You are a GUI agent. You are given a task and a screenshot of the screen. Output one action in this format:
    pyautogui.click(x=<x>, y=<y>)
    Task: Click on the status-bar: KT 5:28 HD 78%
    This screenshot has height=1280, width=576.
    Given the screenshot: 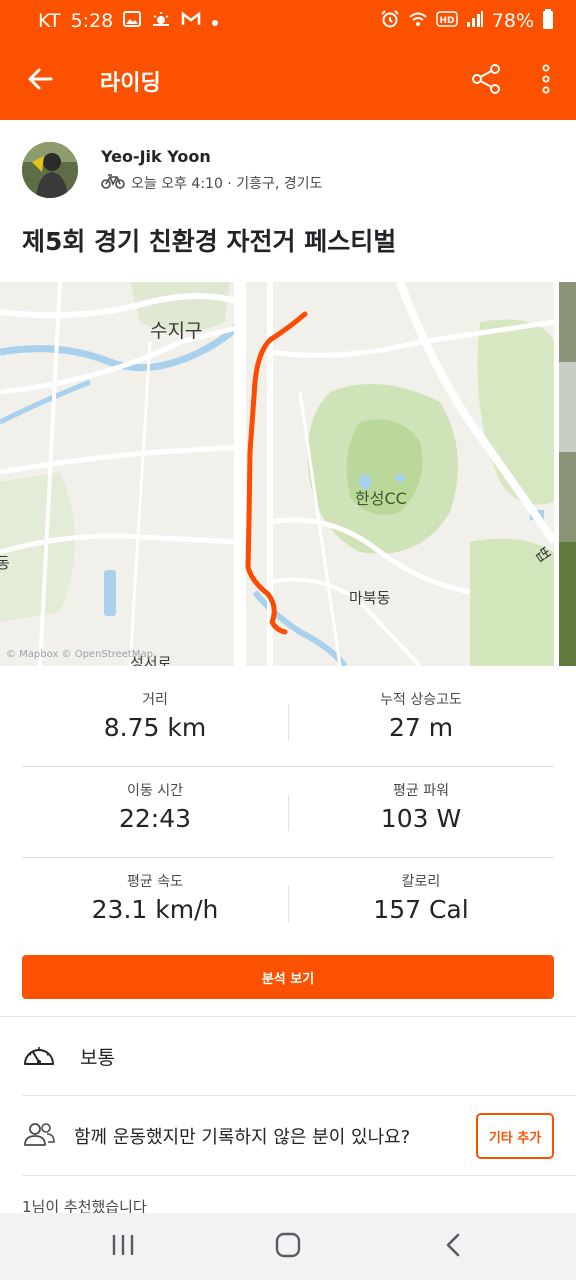 What is the action you would take?
    pyautogui.click(x=288, y=21)
    